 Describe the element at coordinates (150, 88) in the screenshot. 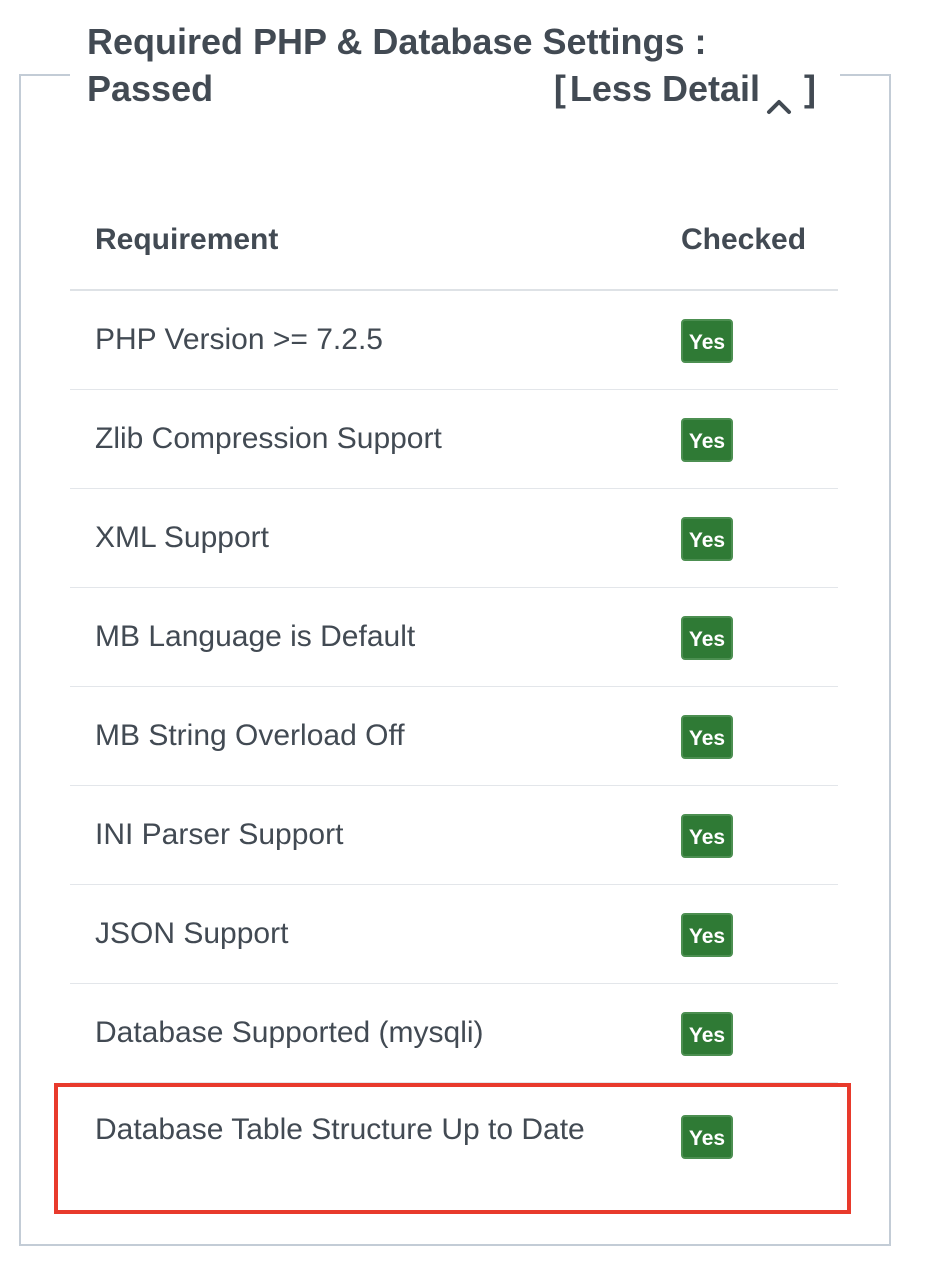

I see `panel-status: Passed` at that location.